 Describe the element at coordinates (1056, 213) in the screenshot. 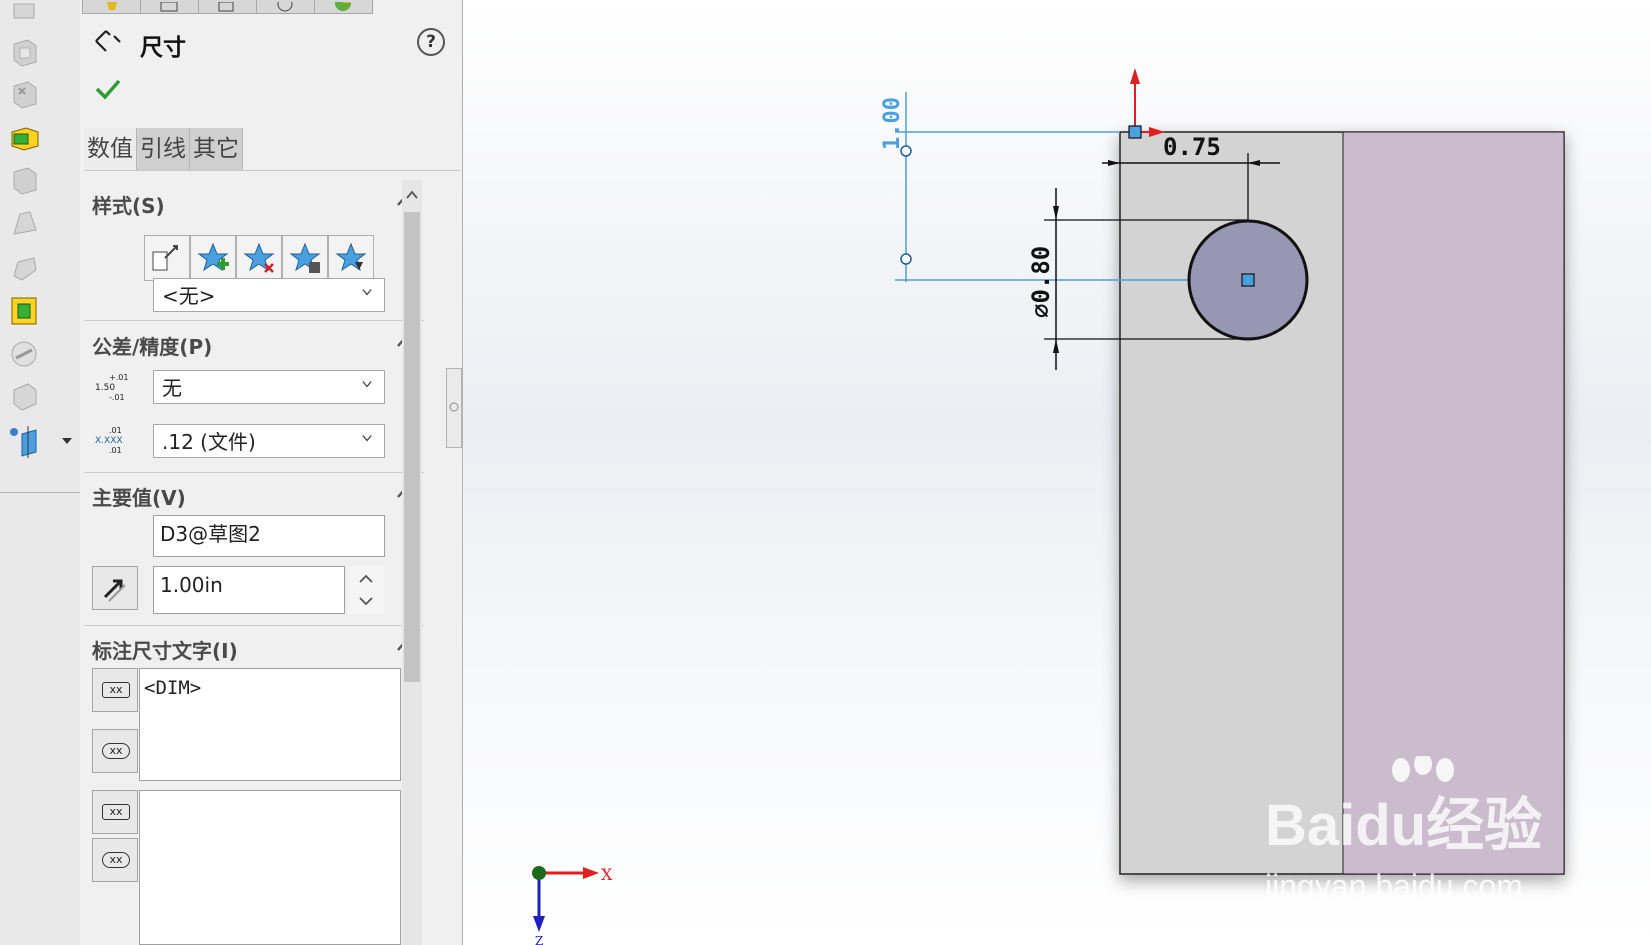

I see `dia-arrow-top` at that location.